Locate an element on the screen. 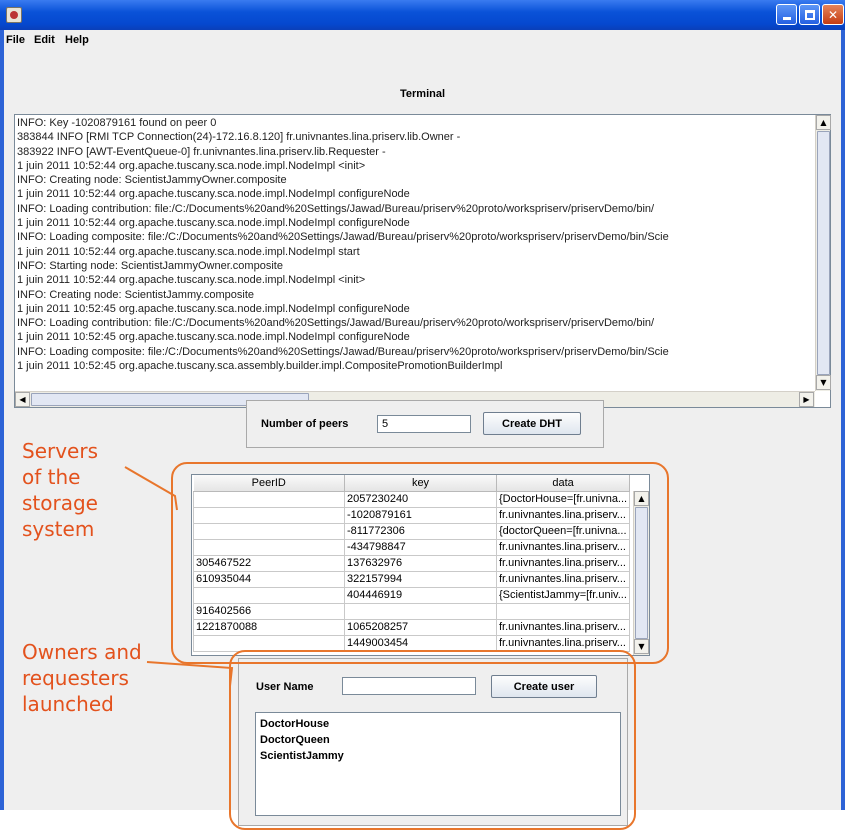 The height and width of the screenshot is (830, 845). scroll-right-arrow-icon: ▶ is located at coordinates (806, 399).